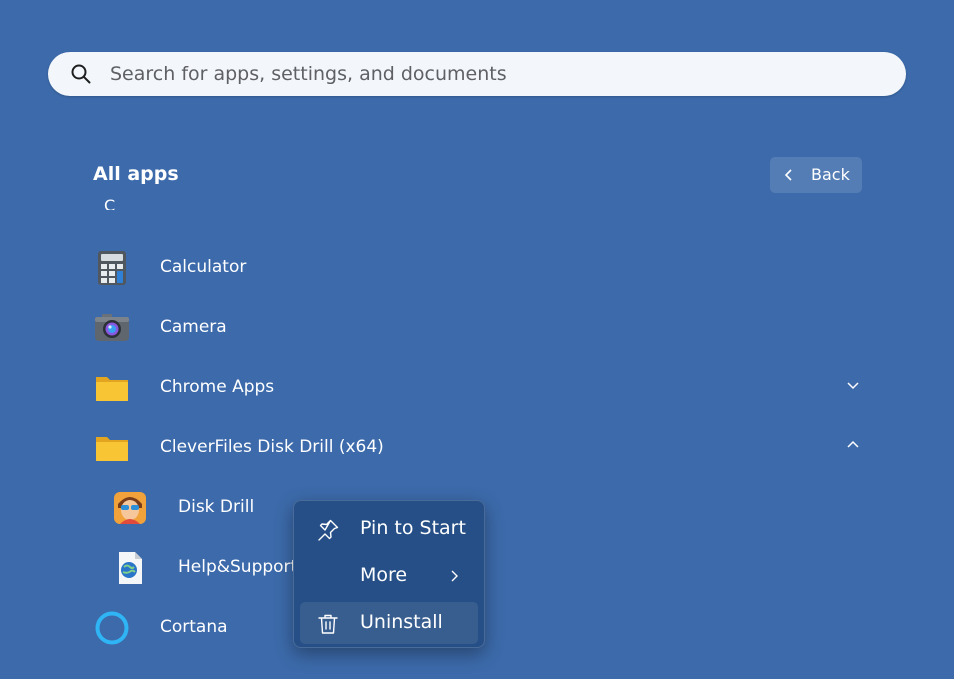 The width and height of the screenshot is (954, 679). What do you see at coordinates (853, 445) in the screenshot?
I see `chevron-up-icon` at bounding box center [853, 445].